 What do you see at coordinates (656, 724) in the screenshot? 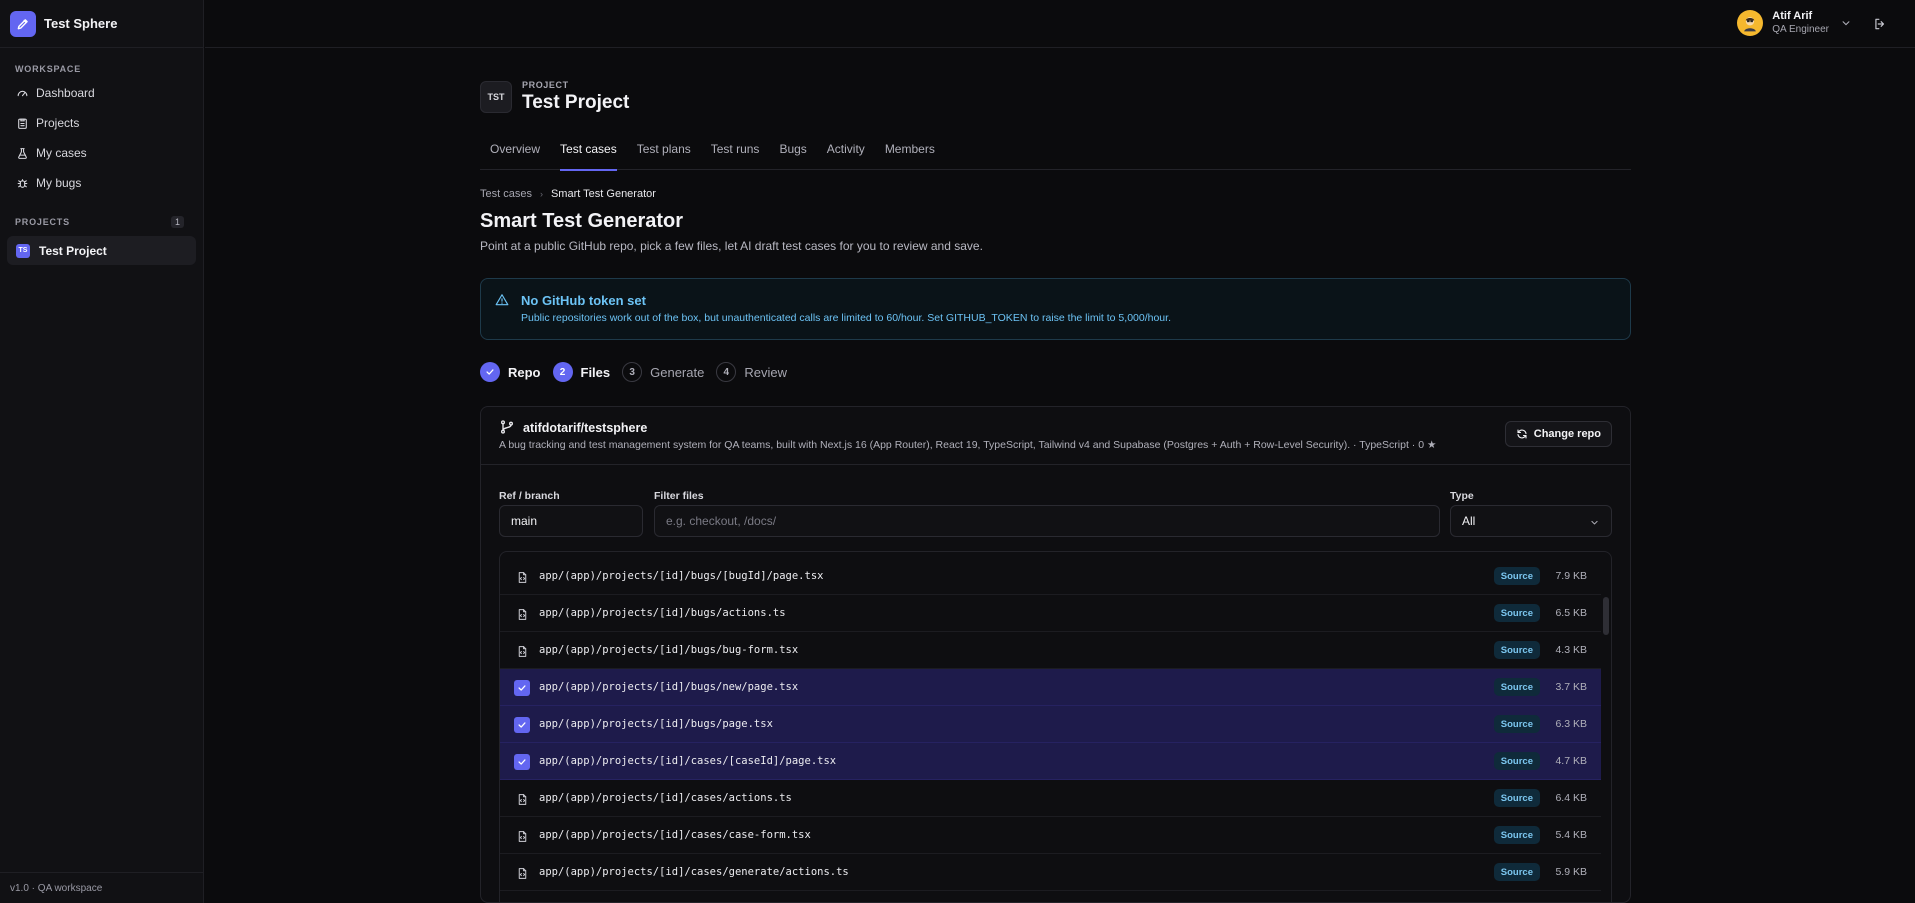
I see `file-path: app/(app)/projects/[id]/bugs/page.tsx` at bounding box center [656, 724].